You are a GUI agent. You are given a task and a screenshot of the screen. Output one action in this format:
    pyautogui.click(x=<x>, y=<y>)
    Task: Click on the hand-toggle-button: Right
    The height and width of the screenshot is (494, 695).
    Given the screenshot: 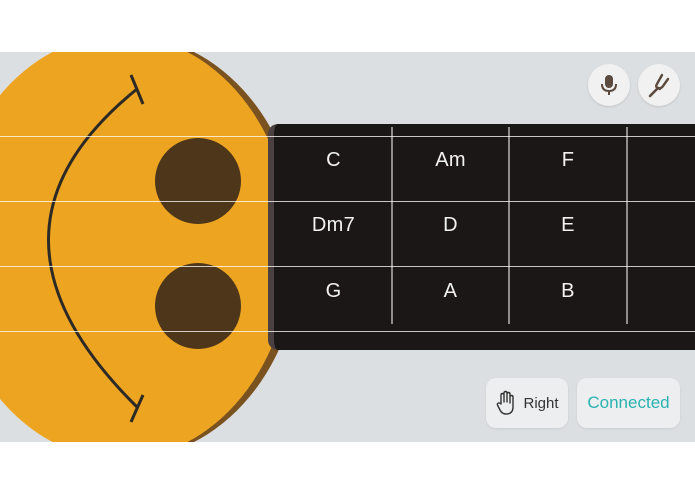 What is the action you would take?
    pyautogui.click(x=527, y=403)
    